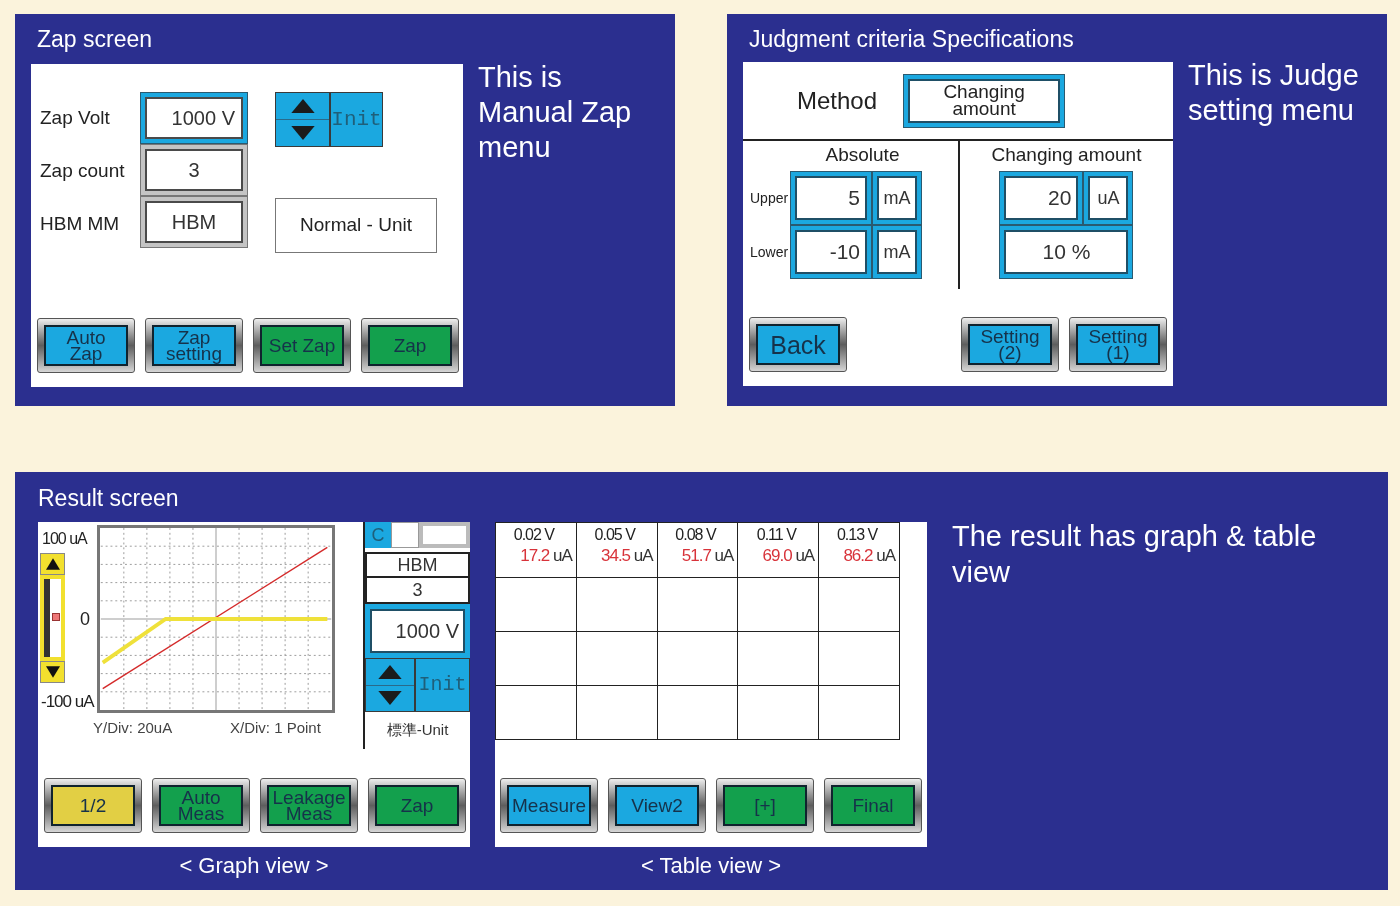 The width and height of the screenshot is (1400, 906). Describe the element at coordinates (254, 866) in the screenshot. I see `view-caption: < Graph view >` at that location.